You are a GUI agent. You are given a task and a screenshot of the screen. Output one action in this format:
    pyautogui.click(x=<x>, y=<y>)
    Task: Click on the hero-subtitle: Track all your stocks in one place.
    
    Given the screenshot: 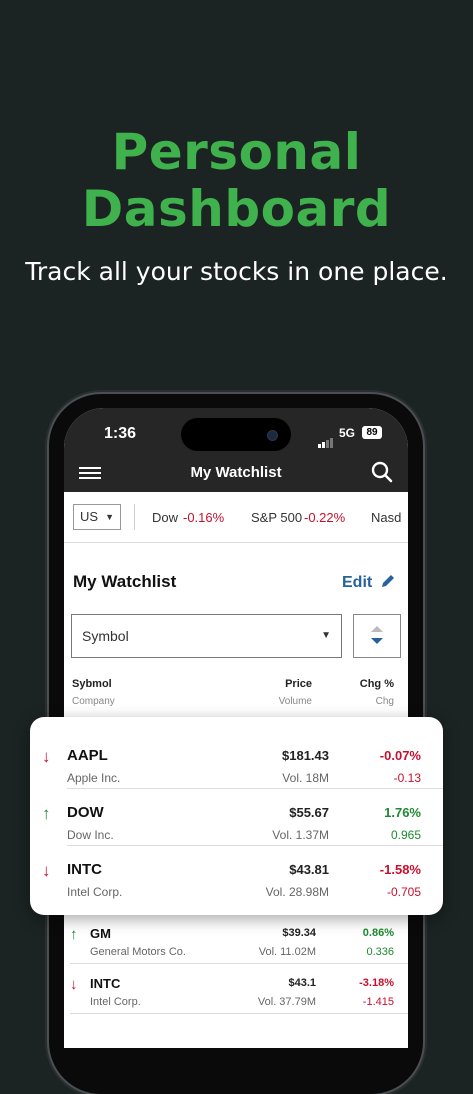 What is the action you would take?
    pyautogui.click(x=236, y=271)
    